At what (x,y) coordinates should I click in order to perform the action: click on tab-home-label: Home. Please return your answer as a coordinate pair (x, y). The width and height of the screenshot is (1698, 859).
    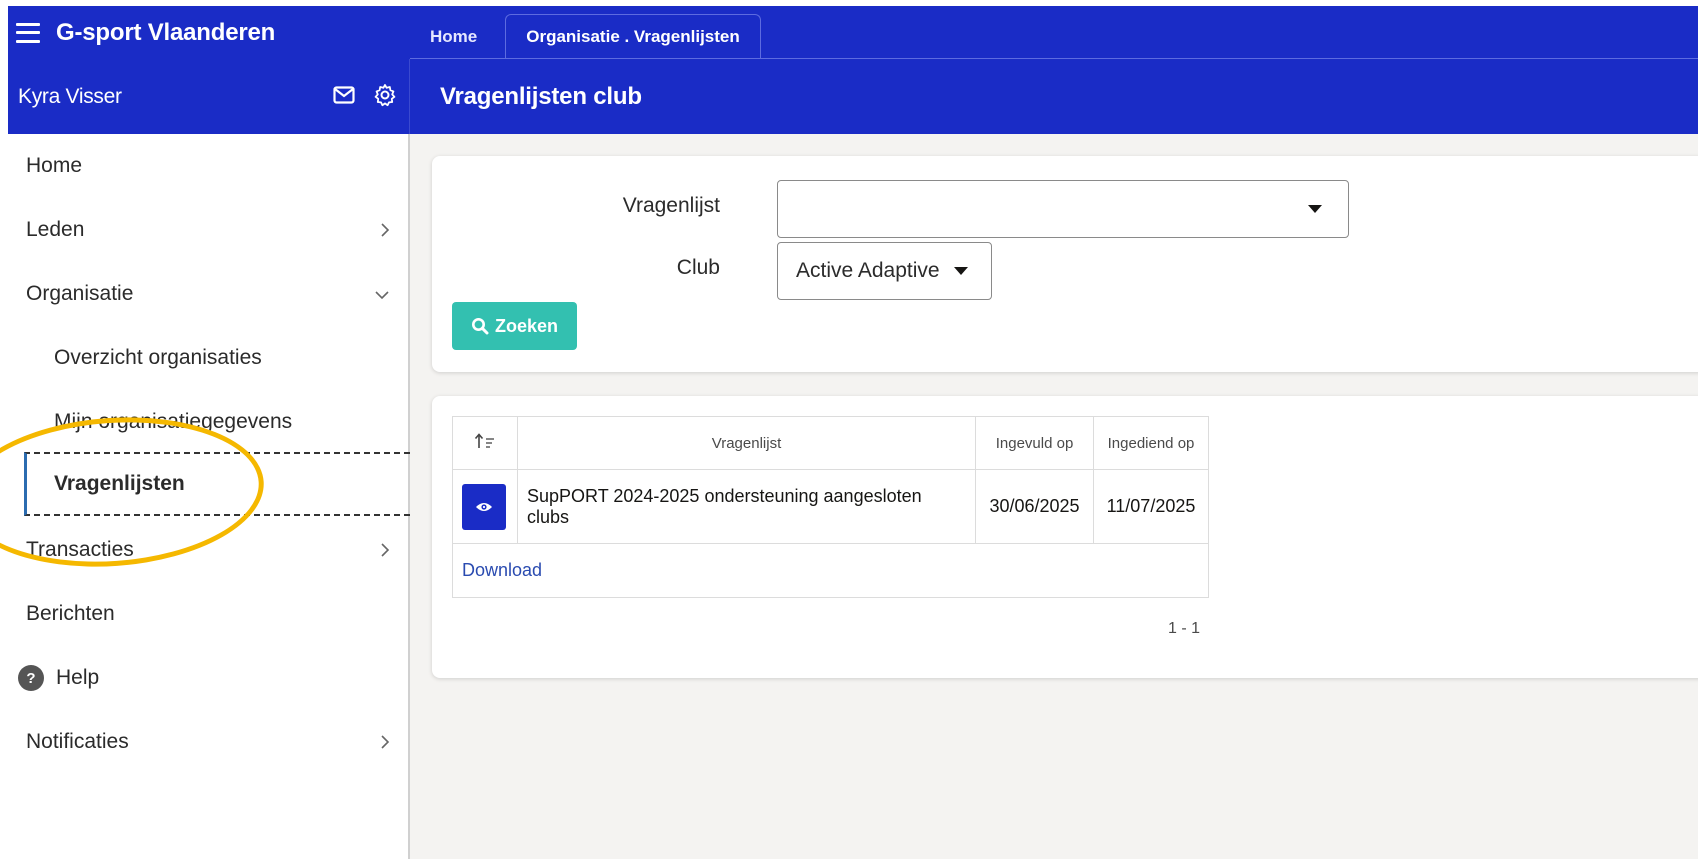
    Looking at the image, I should click on (454, 36).